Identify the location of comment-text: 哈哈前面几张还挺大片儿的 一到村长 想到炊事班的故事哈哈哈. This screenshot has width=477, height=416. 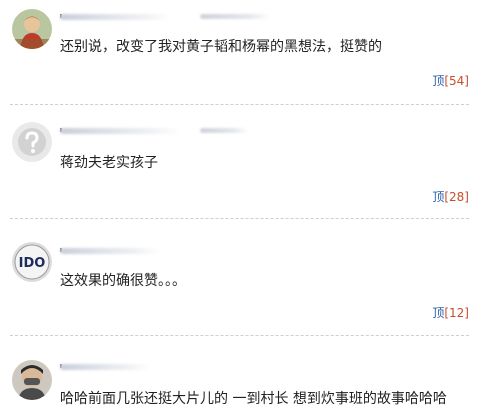
(253, 399).